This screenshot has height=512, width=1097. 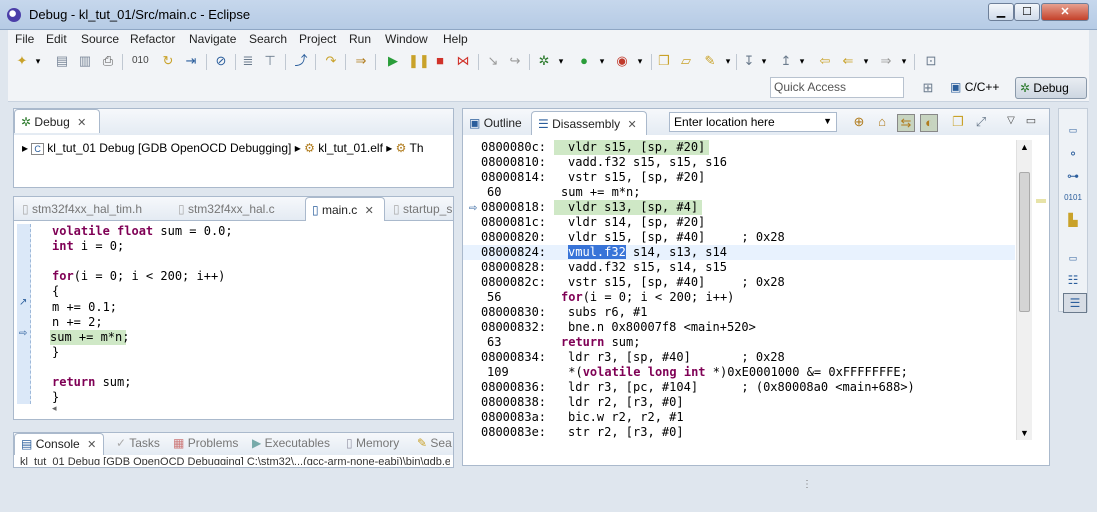 I want to click on breadcrumb-launch: kl_tut_01 Debug [GDB OpenOCD Debugging], so click(x=169, y=148).